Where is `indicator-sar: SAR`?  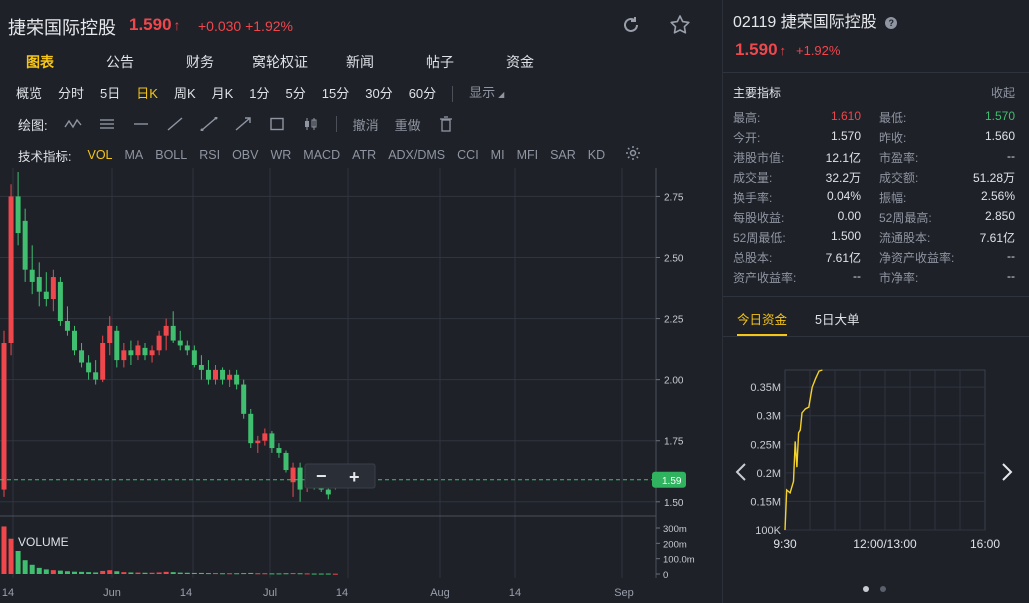 indicator-sar: SAR is located at coordinates (563, 155).